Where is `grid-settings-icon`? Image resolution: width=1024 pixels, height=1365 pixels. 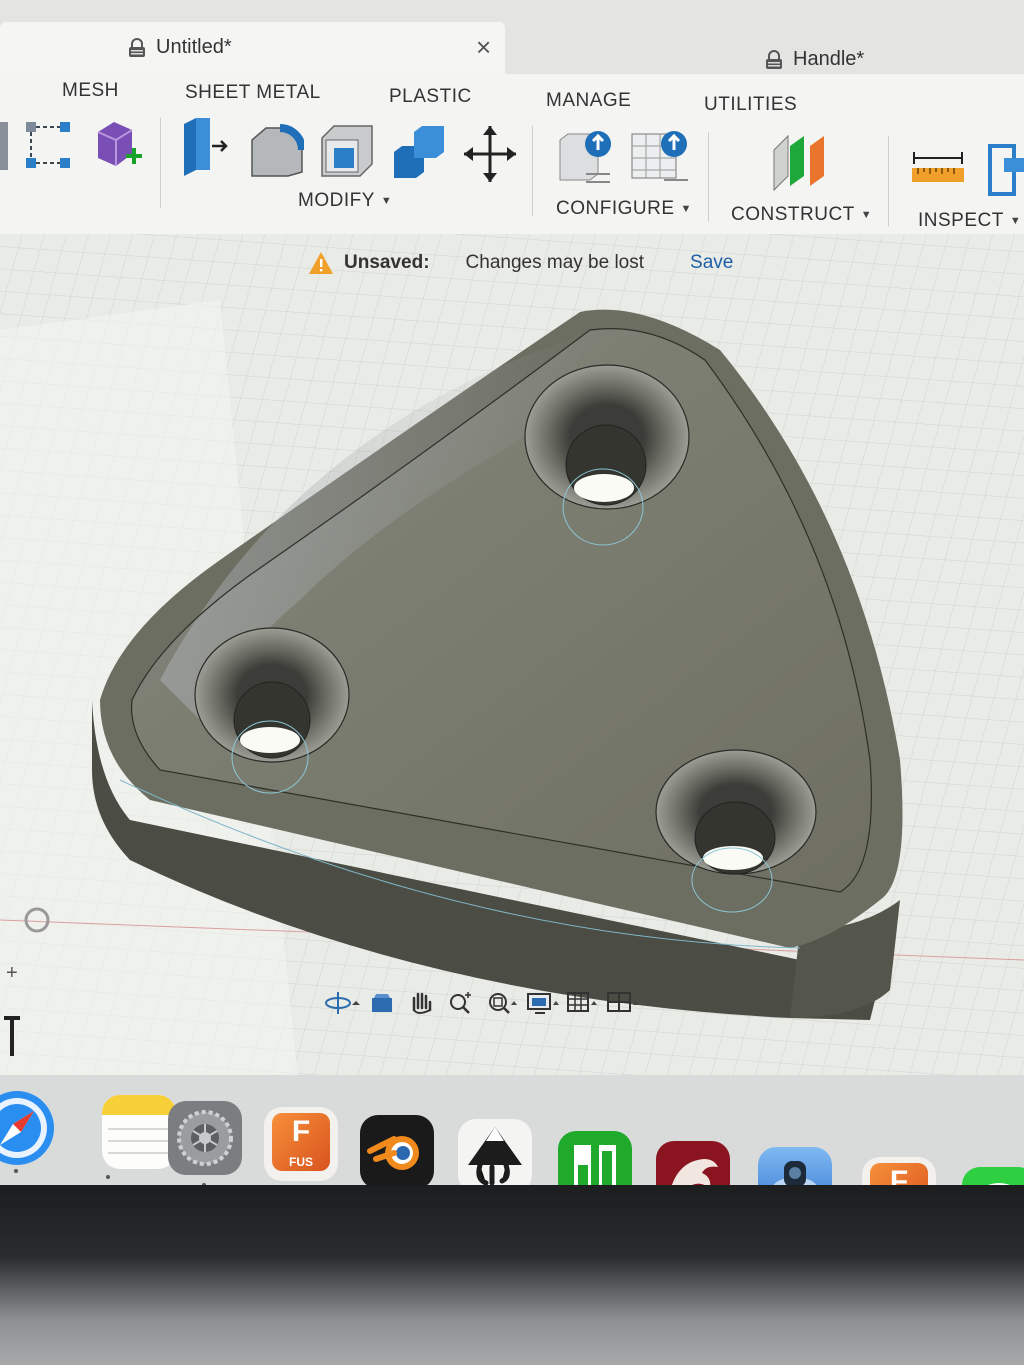 grid-settings-icon is located at coordinates (582, 1003).